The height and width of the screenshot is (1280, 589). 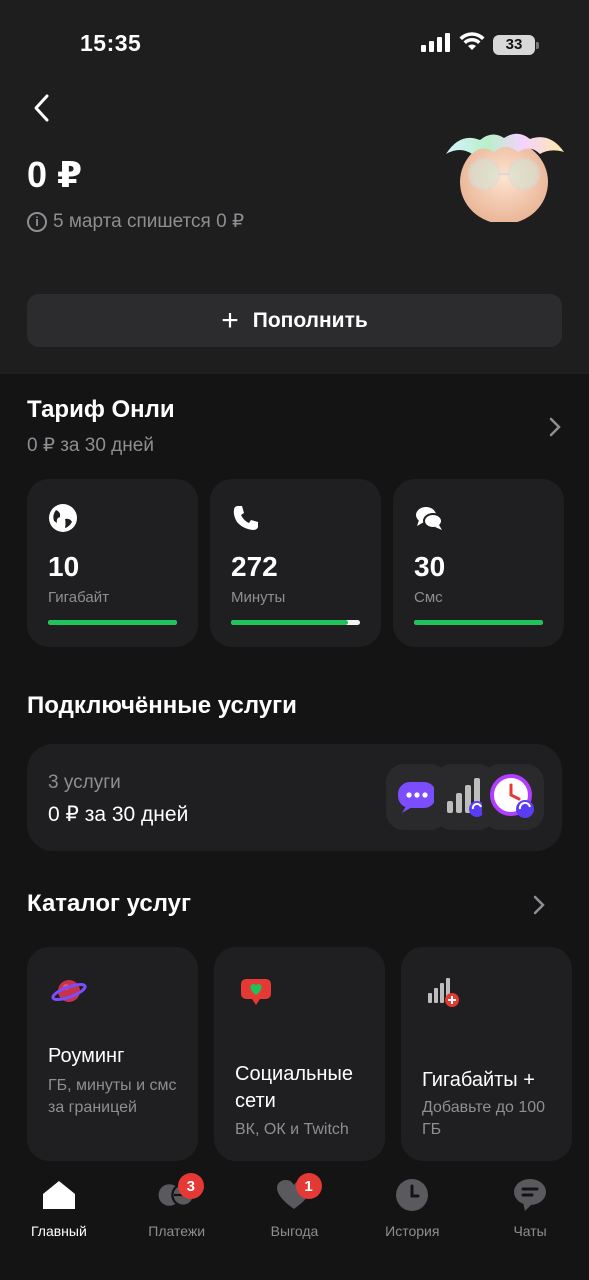 I want to click on cellular-signal-icon, so click(x=436, y=44).